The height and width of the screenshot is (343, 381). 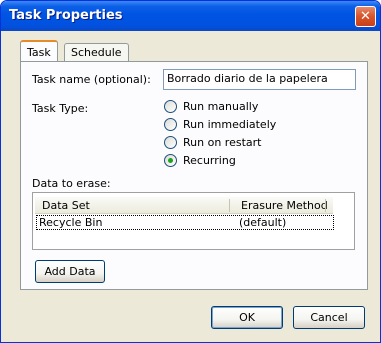 I want to click on tab-schedule: Schedule, so click(x=96, y=52).